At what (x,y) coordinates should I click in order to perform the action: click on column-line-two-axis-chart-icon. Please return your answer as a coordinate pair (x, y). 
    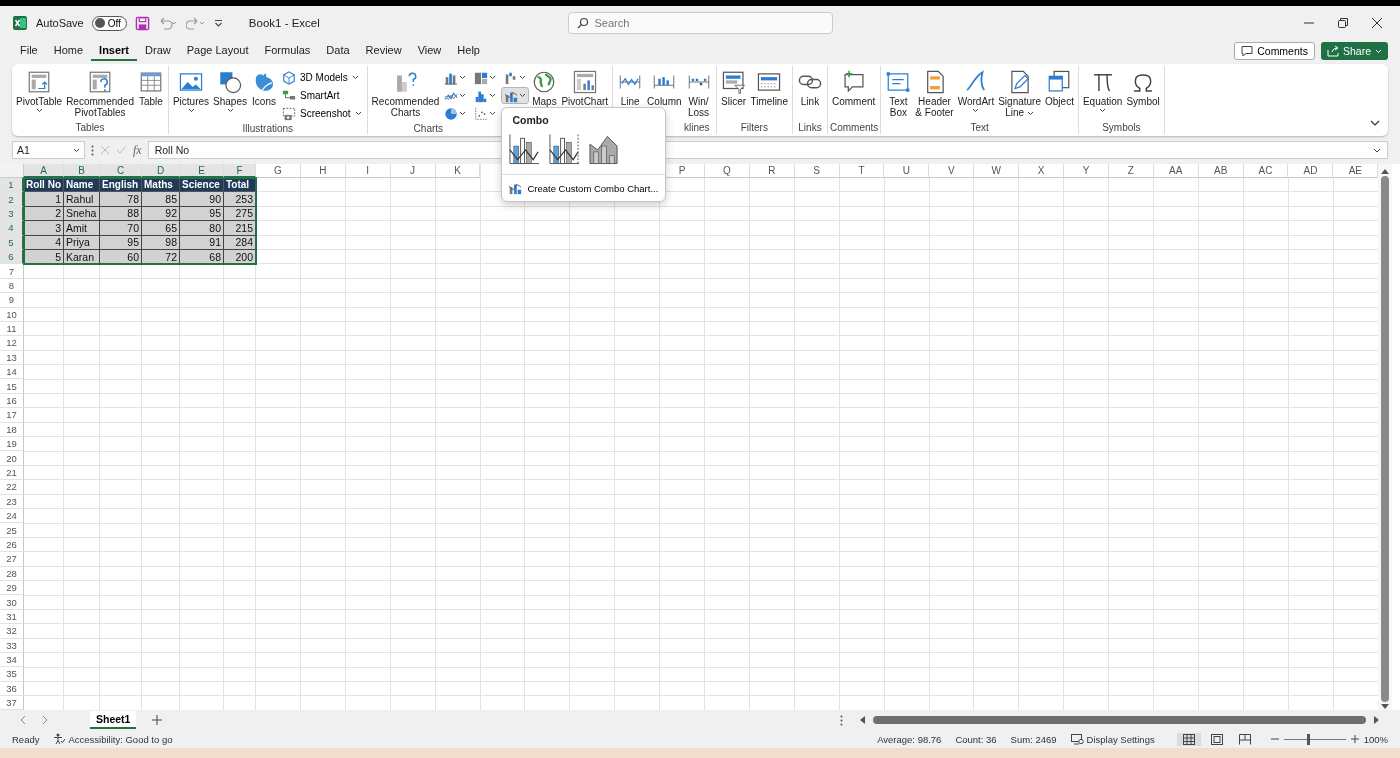
    Looking at the image, I should click on (564, 149).